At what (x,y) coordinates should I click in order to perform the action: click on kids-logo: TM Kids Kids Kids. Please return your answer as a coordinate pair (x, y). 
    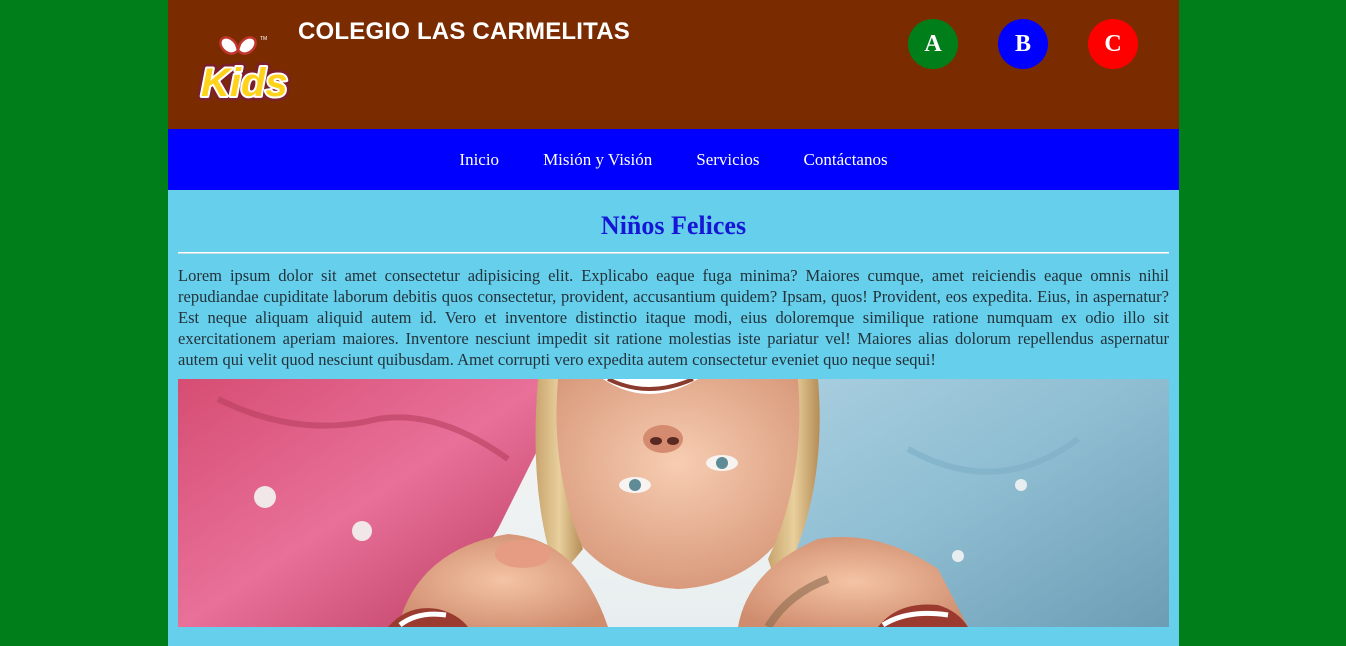
    Looking at the image, I should click on (245, 72).